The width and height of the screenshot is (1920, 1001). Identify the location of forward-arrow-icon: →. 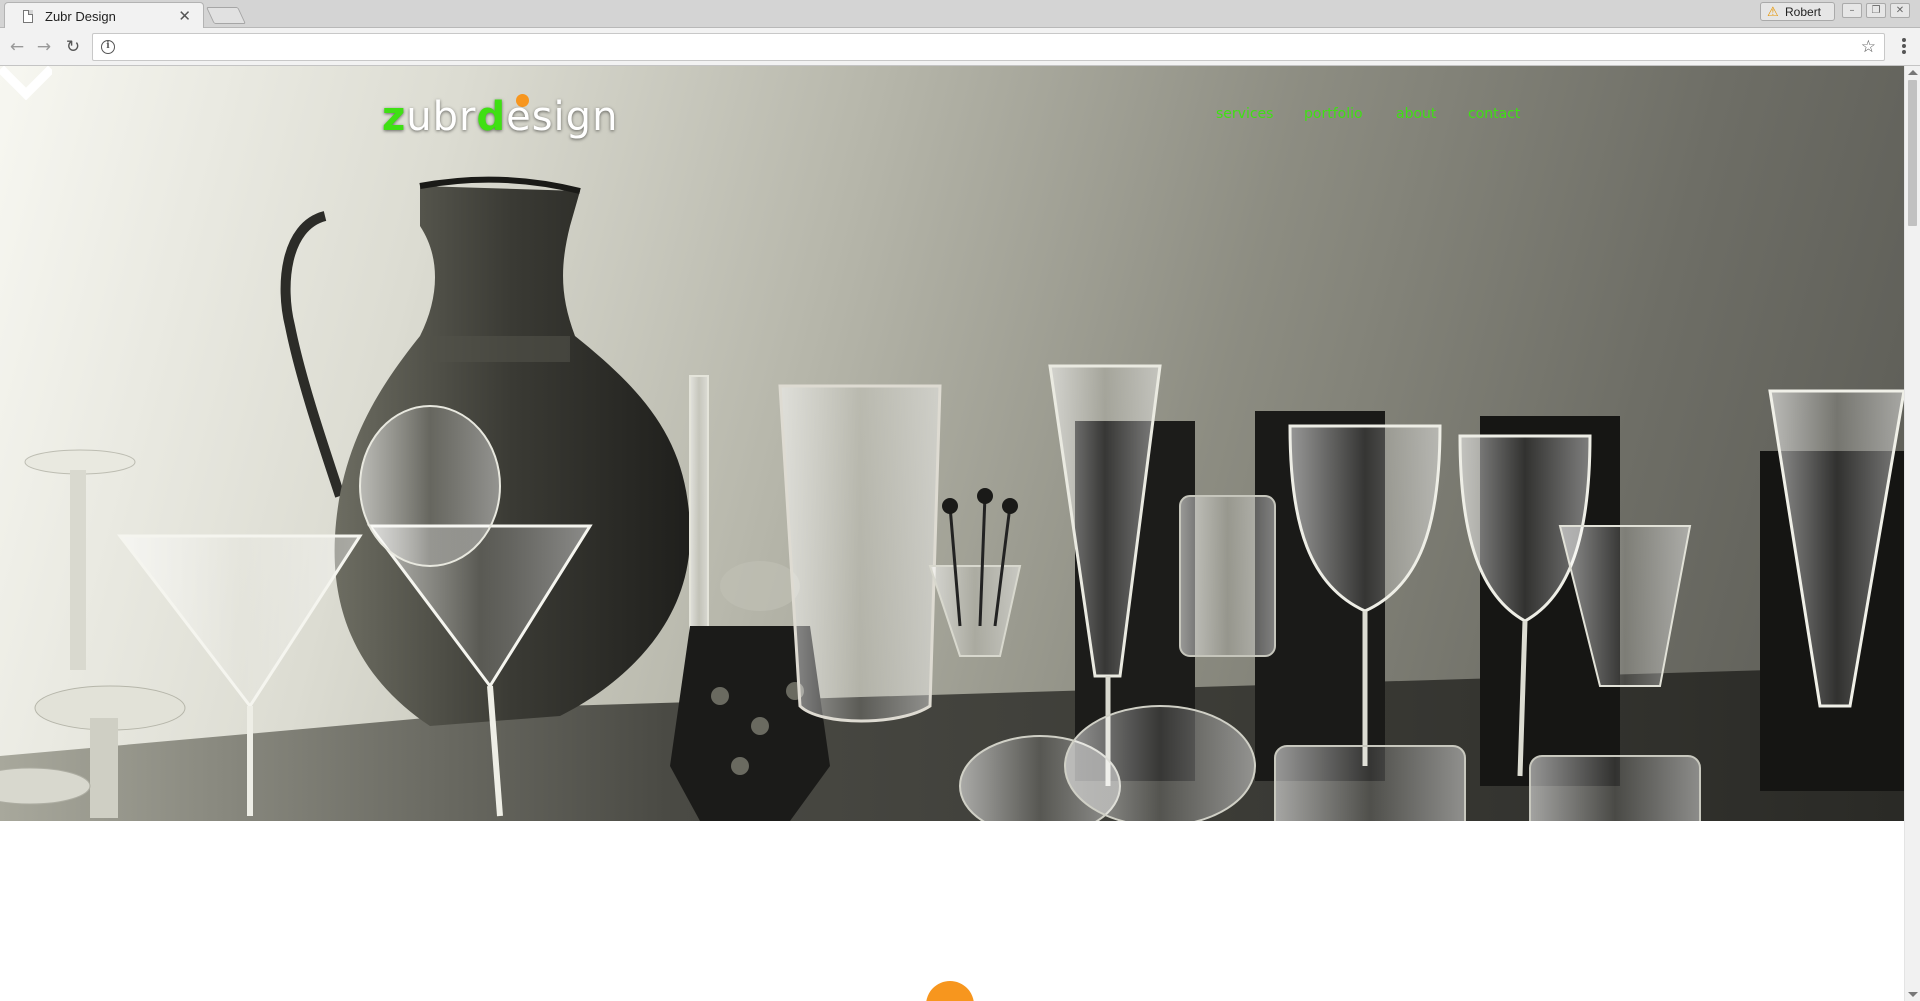
(44, 47).